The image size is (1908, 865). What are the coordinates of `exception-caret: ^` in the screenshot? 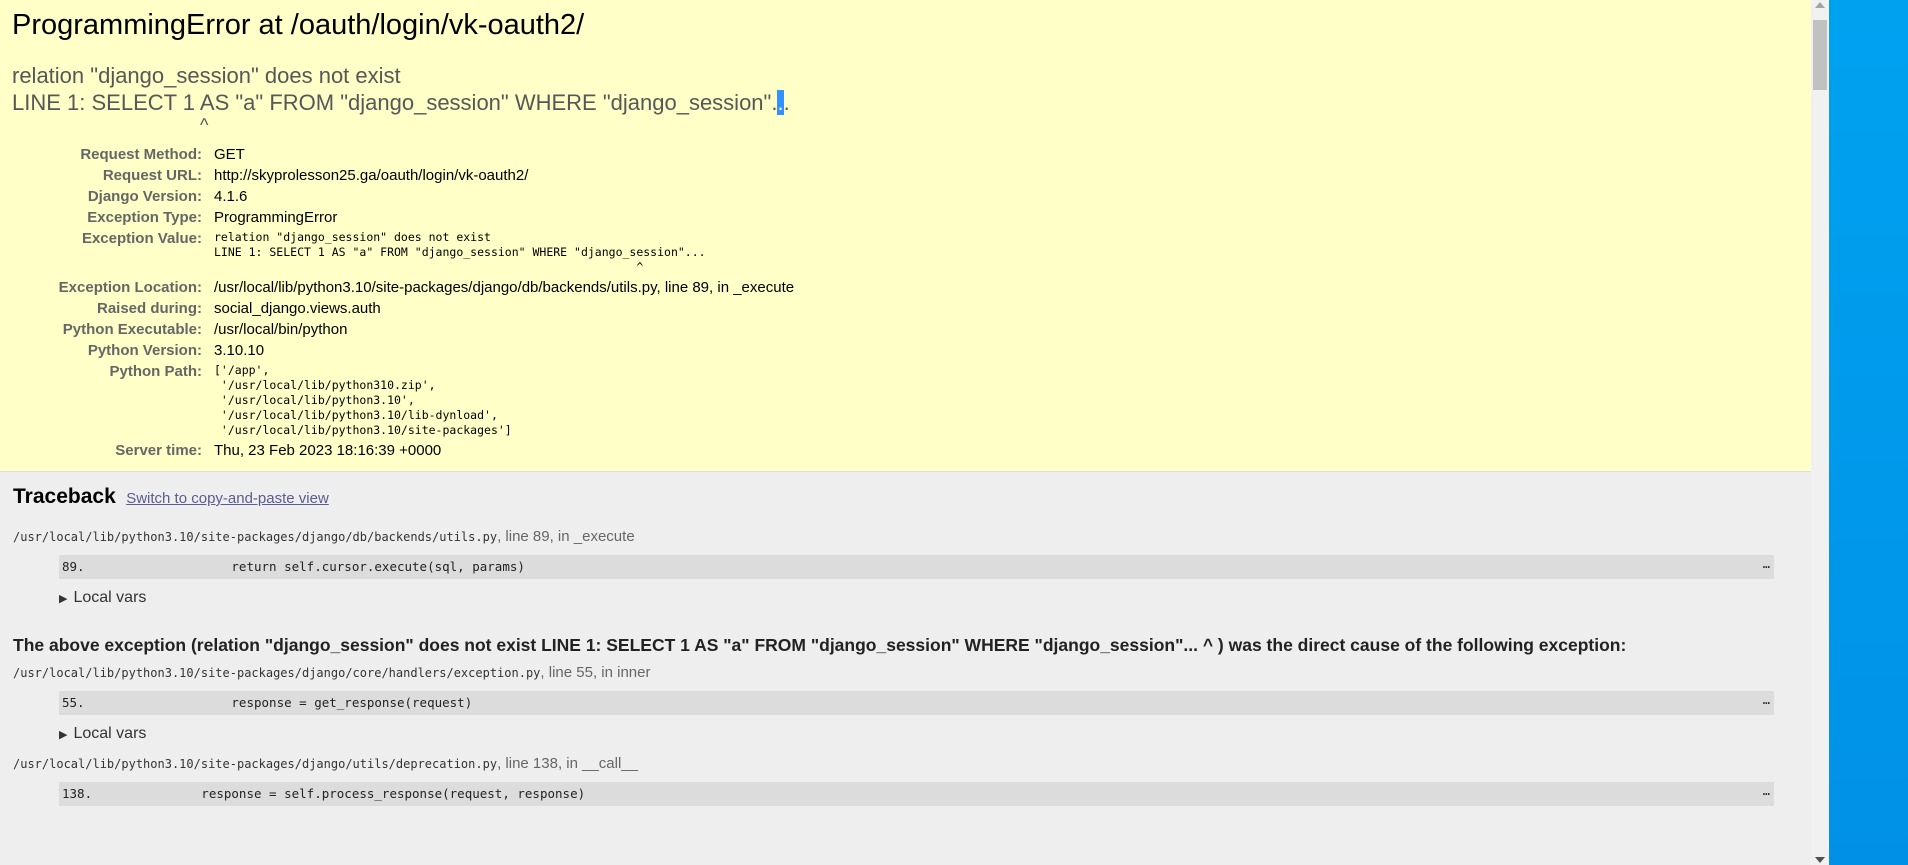 It's located at (204, 125).